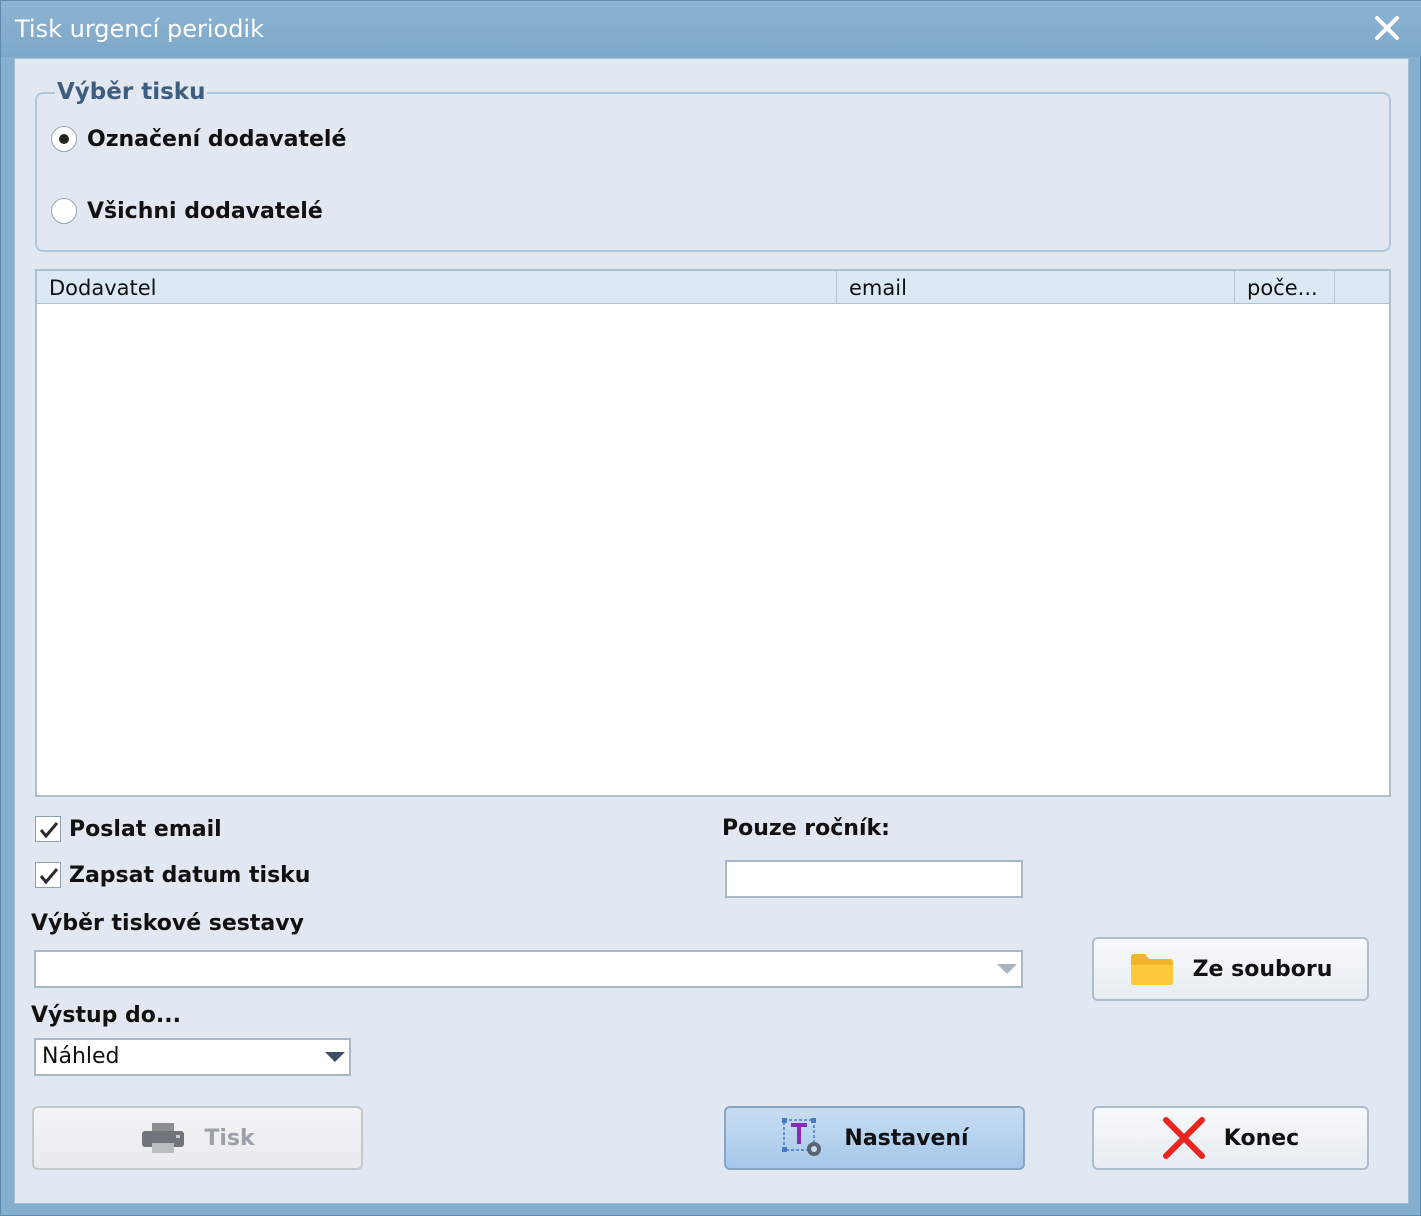 This screenshot has width=1421, height=1216. What do you see at coordinates (64, 139) in the screenshot?
I see `radio-button-checked` at bounding box center [64, 139].